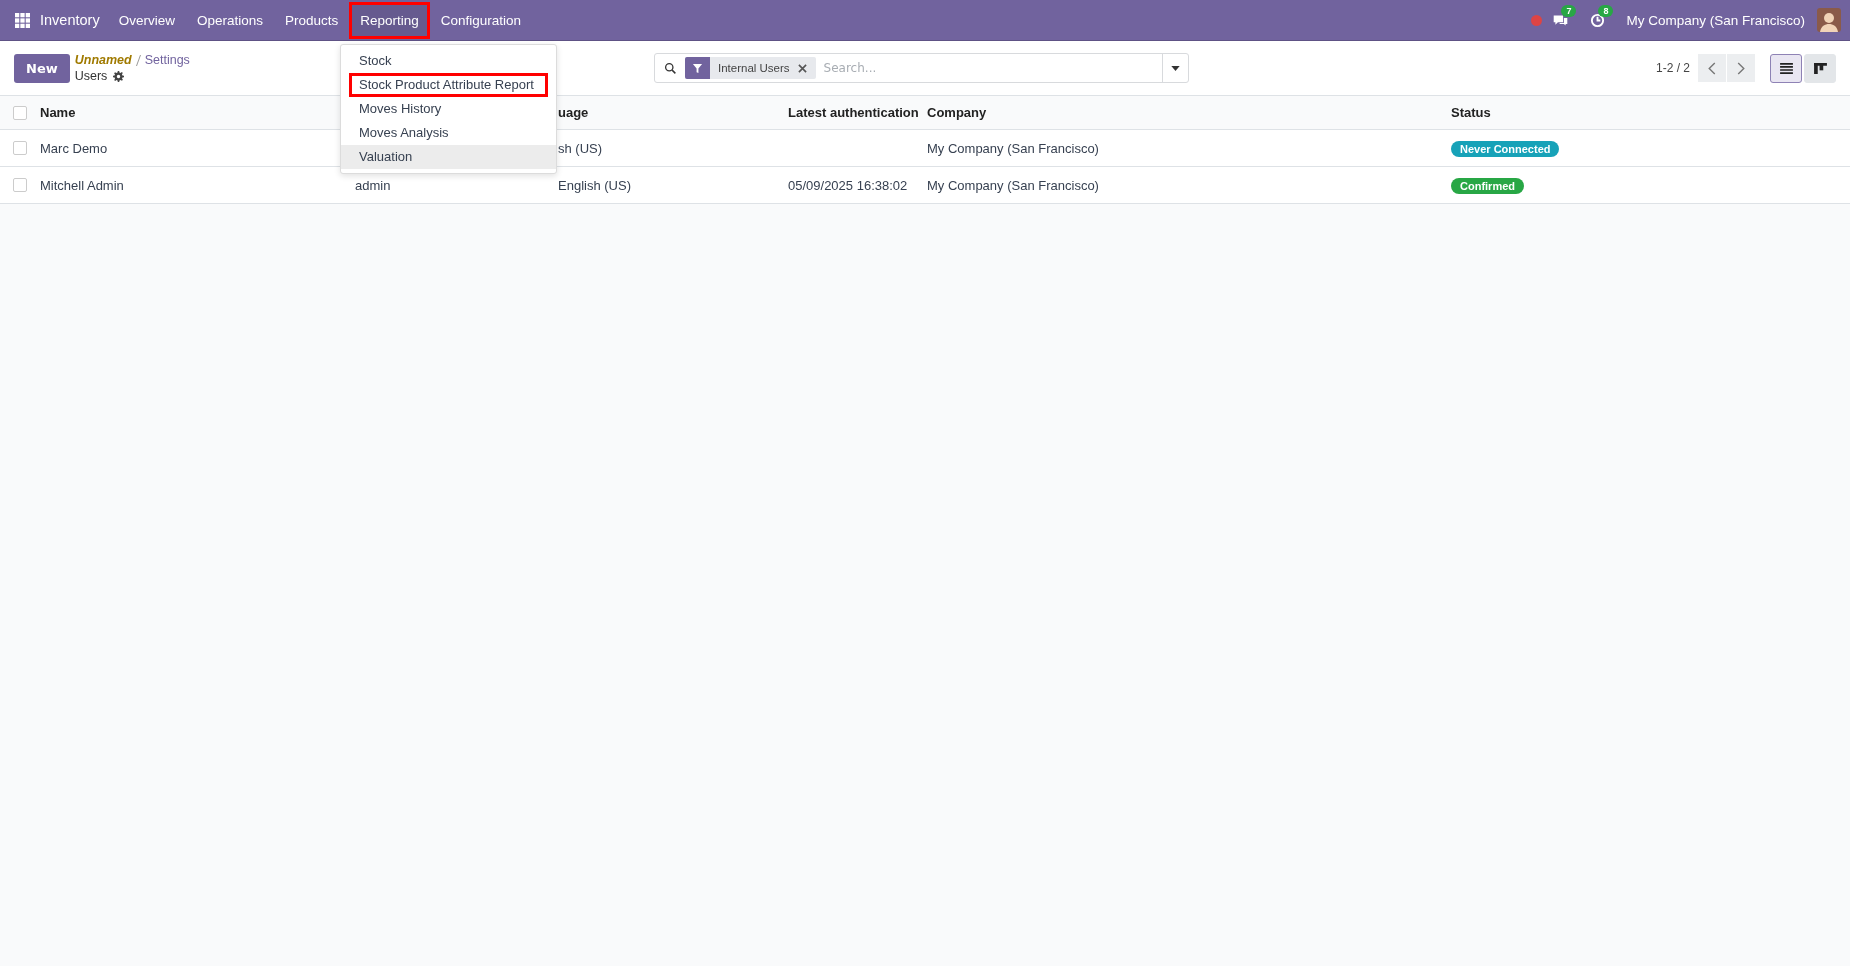 The image size is (1850, 966). Describe the element at coordinates (229, 20) in the screenshot. I see `nav-menu-item: Operations` at that location.